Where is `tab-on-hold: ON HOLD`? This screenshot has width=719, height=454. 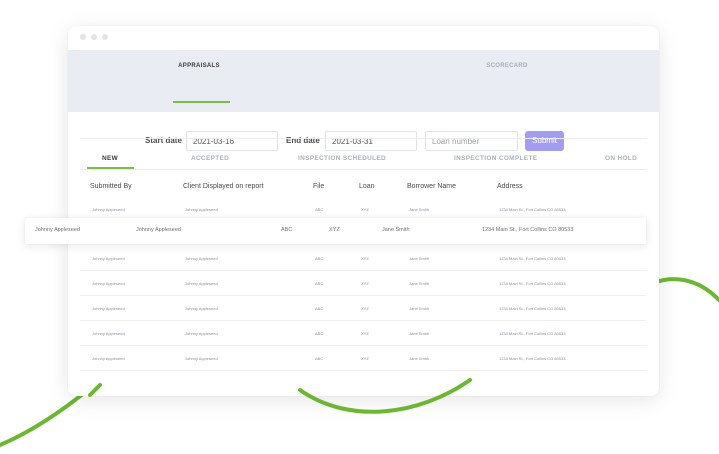 tab-on-hold: ON HOLD is located at coordinates (621, 158).